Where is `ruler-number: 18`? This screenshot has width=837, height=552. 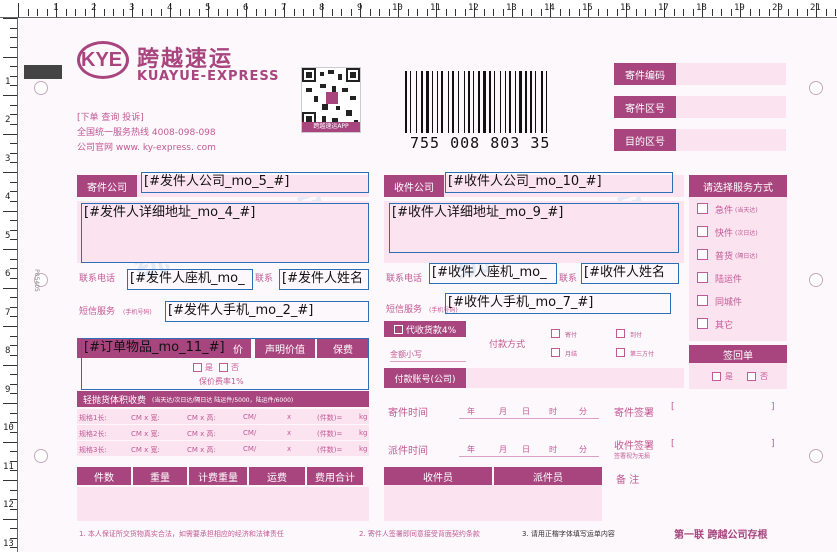 ruler-number: 18 is located at coordinates (701, 8).